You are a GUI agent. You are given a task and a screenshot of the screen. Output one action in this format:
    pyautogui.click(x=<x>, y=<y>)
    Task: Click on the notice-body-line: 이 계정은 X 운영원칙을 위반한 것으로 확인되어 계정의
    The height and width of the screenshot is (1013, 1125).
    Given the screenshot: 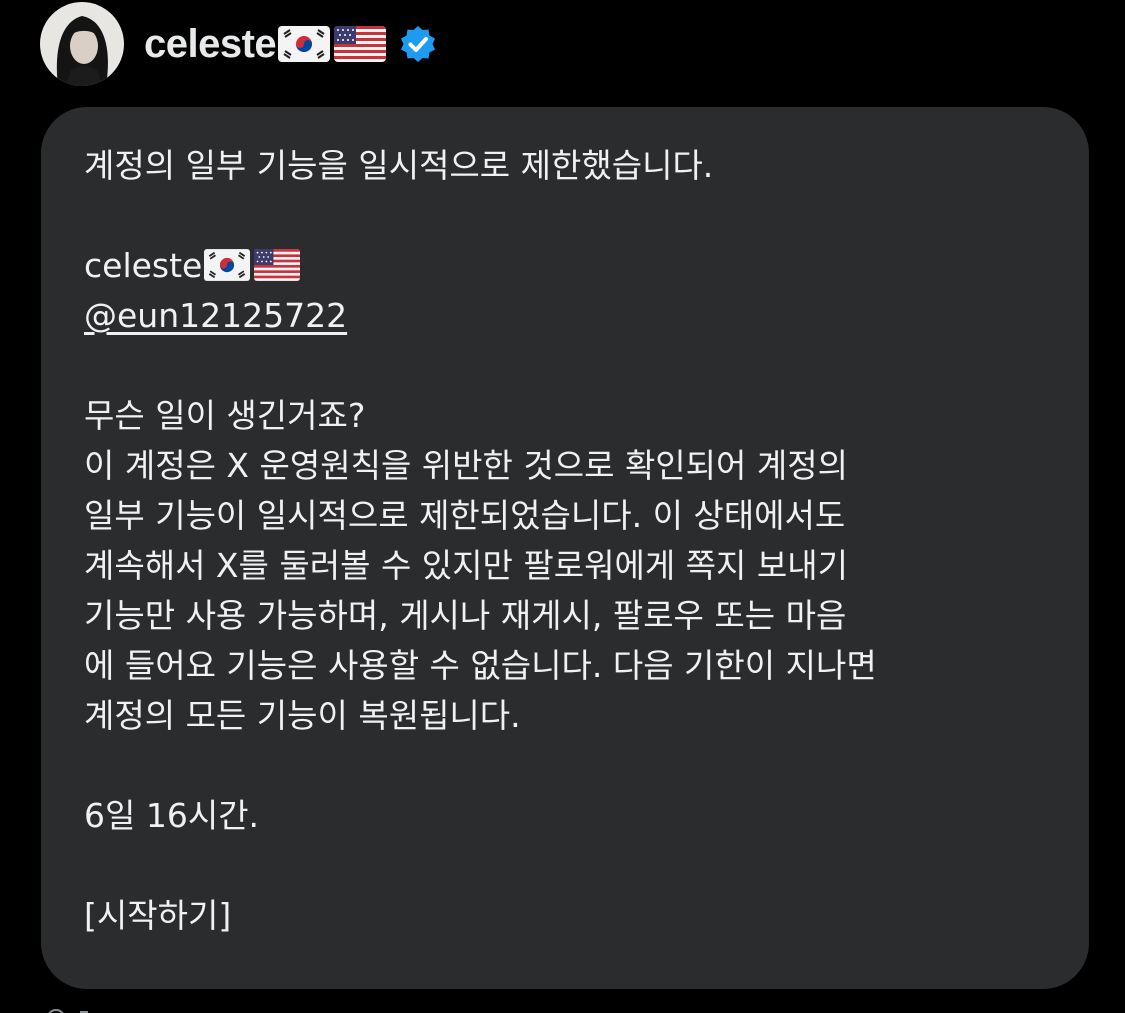 What is the action you would take?
    pyautogui.click(x=466, y=465)
    